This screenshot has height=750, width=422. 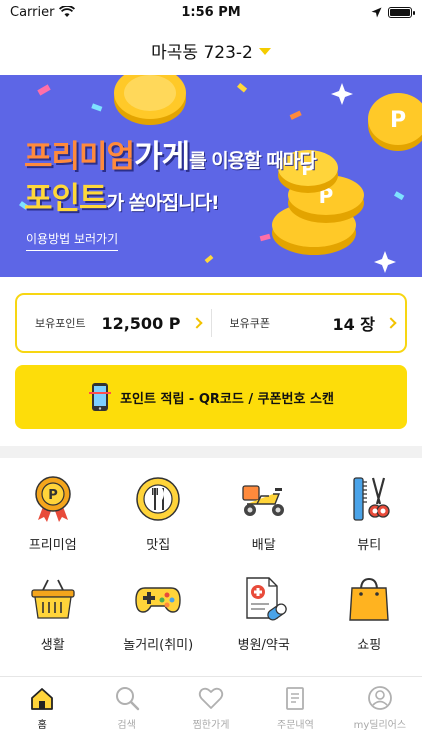 What do you see at coordinates (263, 645) in the screenshot?
I see `category-label: 병원/약국` at bounding box center [263, 645].